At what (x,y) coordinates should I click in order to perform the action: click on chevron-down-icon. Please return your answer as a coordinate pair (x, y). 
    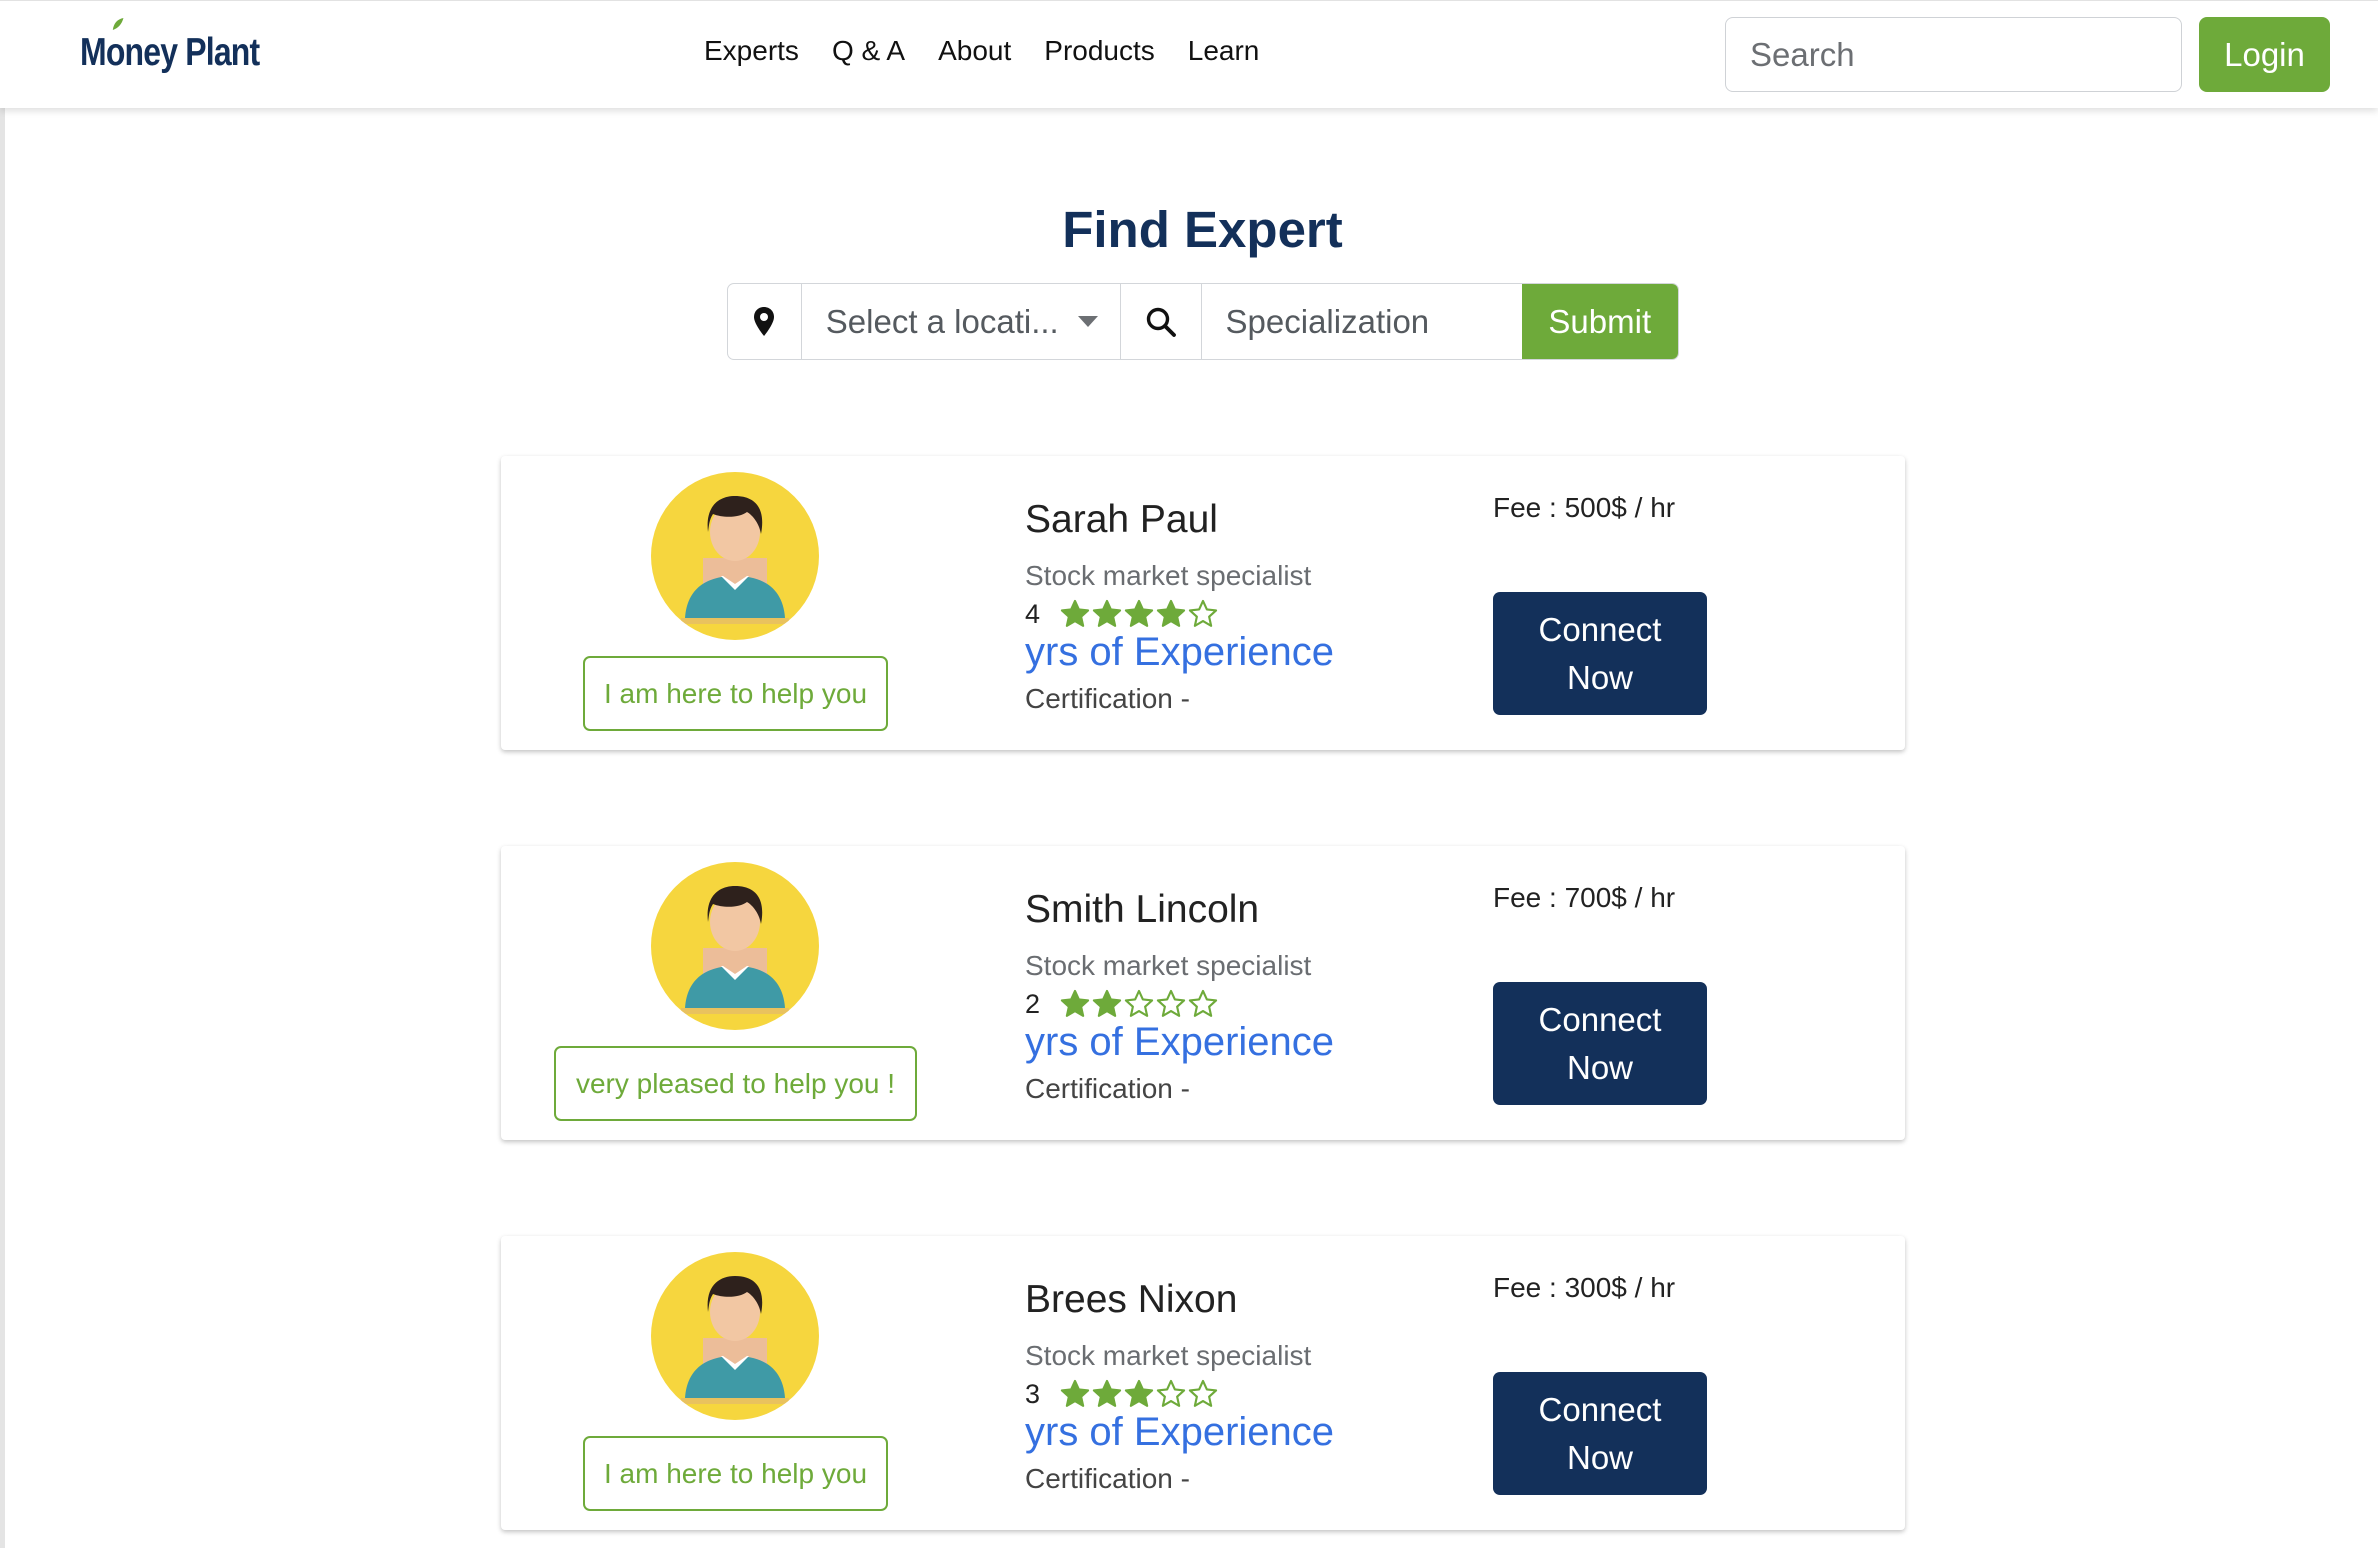
    Looking at the image, I should click on (1087, 321).